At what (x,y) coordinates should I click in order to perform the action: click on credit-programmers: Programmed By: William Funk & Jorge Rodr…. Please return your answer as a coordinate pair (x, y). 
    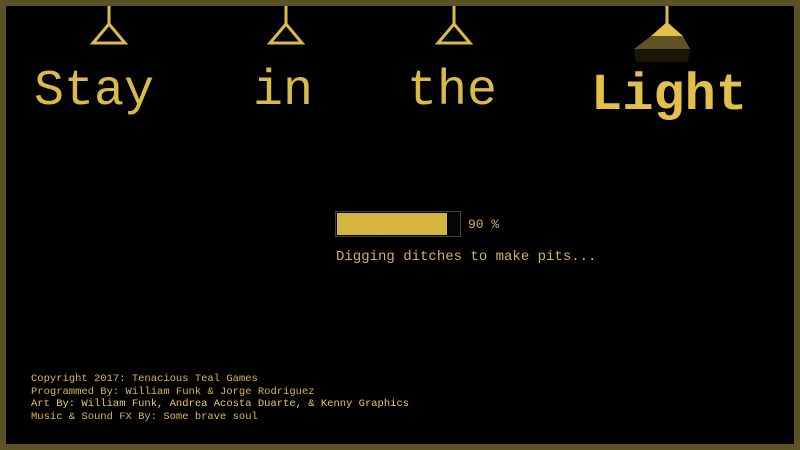
    Looking at the image, I should click on (173, 391).